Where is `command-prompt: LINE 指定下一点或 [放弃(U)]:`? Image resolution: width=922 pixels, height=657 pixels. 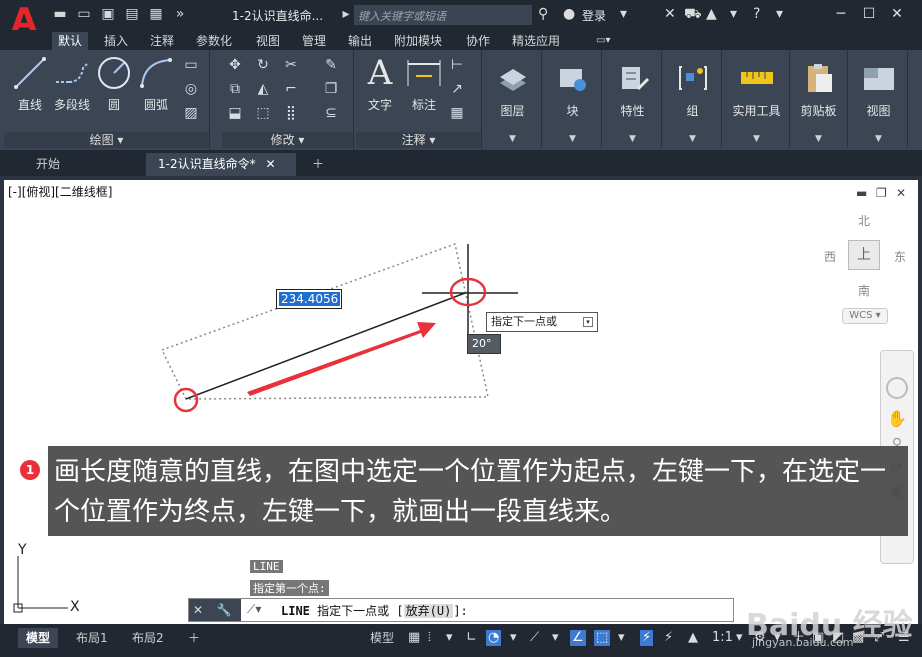
command-prompt: LINE 指定下一点或 [放弃(U)]: is located at coordinates (374, 611).